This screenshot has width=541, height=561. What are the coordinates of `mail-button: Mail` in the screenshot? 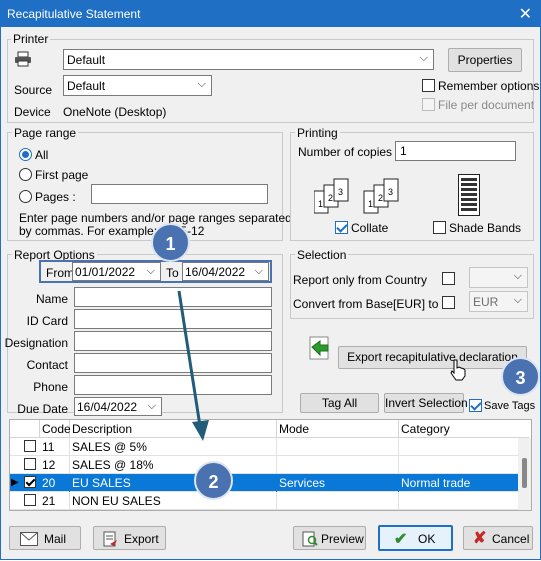 It's located at (45, 538).